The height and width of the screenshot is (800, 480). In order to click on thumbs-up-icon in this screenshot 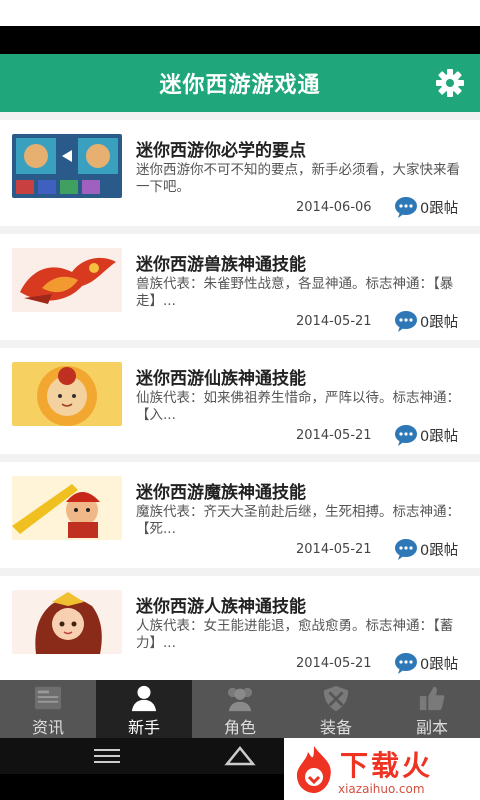, I will do `click(432, 698)`.